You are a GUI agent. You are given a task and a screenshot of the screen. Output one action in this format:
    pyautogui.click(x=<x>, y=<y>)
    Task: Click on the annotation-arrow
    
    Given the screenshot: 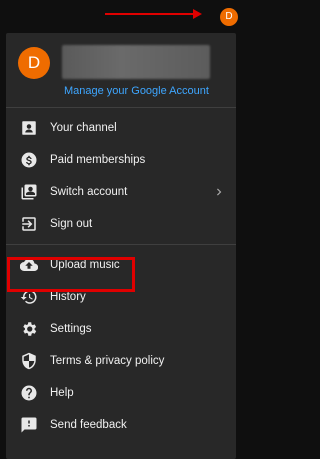 What is the action you would take?
    pyautogui.click(x=151, y=14)
    